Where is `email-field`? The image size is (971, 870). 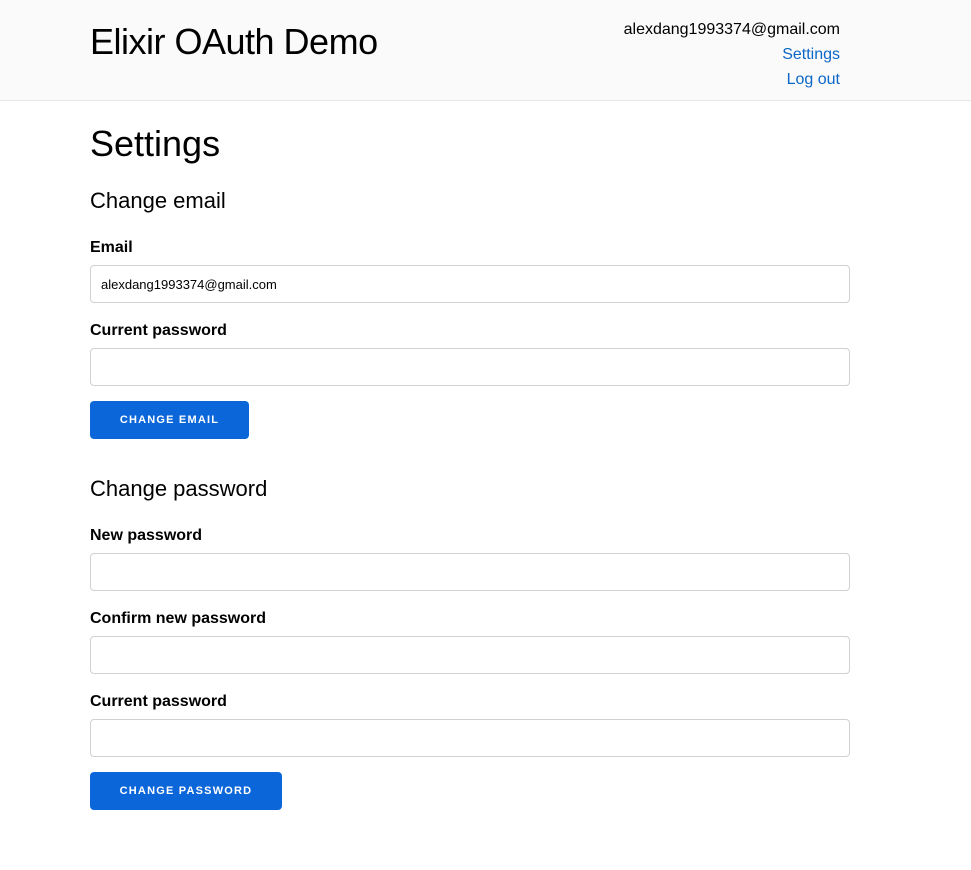 email-field is located at coordinates (470, 284).